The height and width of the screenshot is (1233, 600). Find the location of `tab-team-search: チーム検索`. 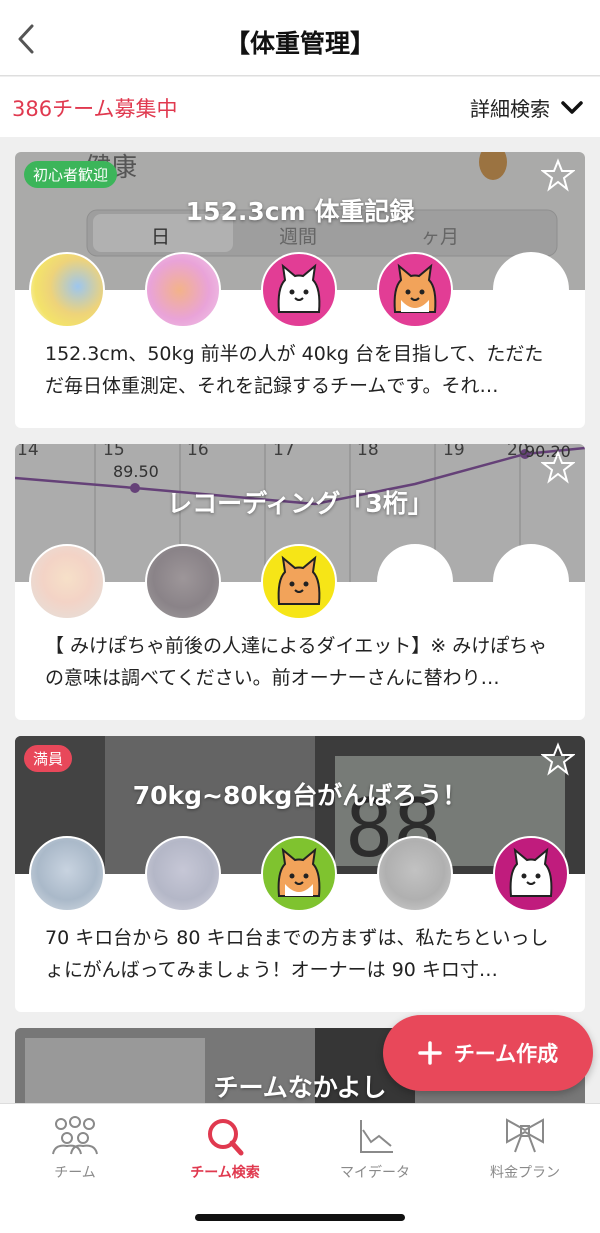

tab-team-search: チーム検索 is located at coordinates (225, 1149).